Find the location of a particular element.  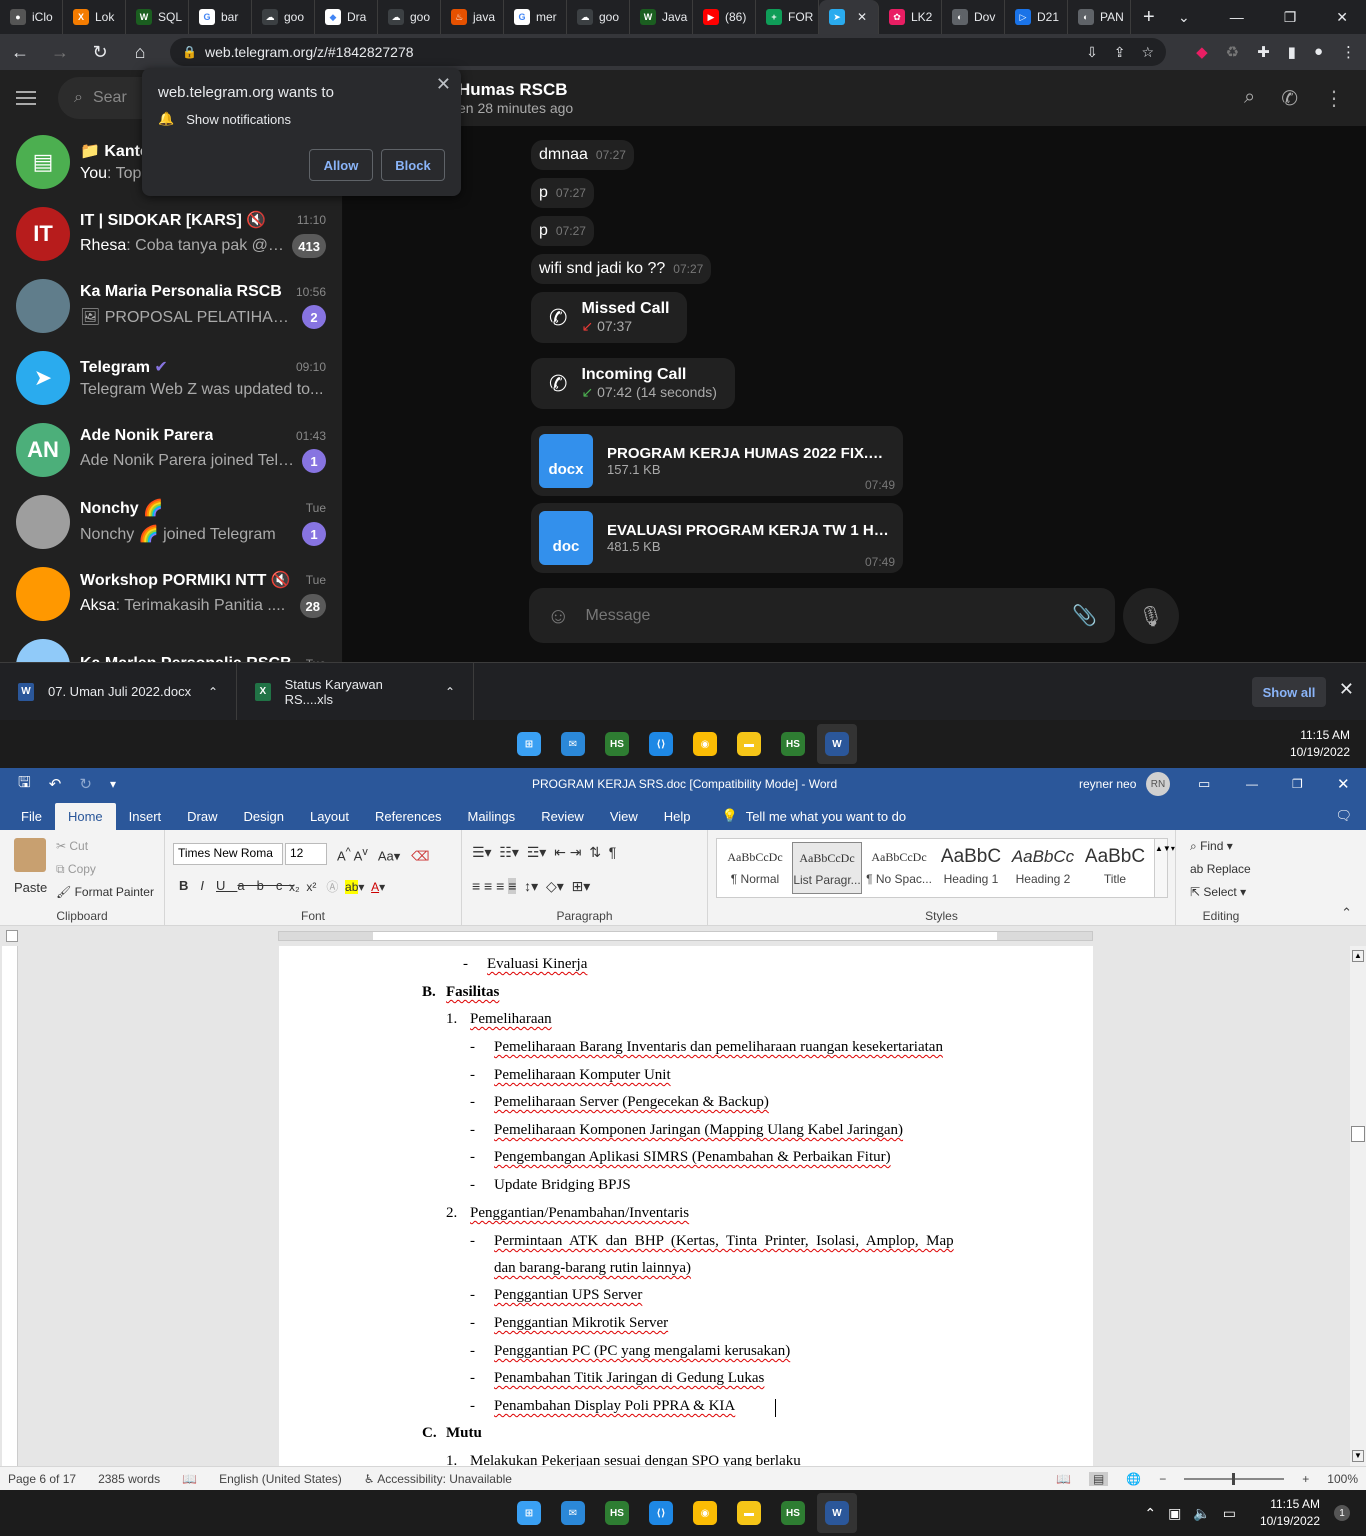

show-all-button: Show all is located at coordinates (1289, 692).